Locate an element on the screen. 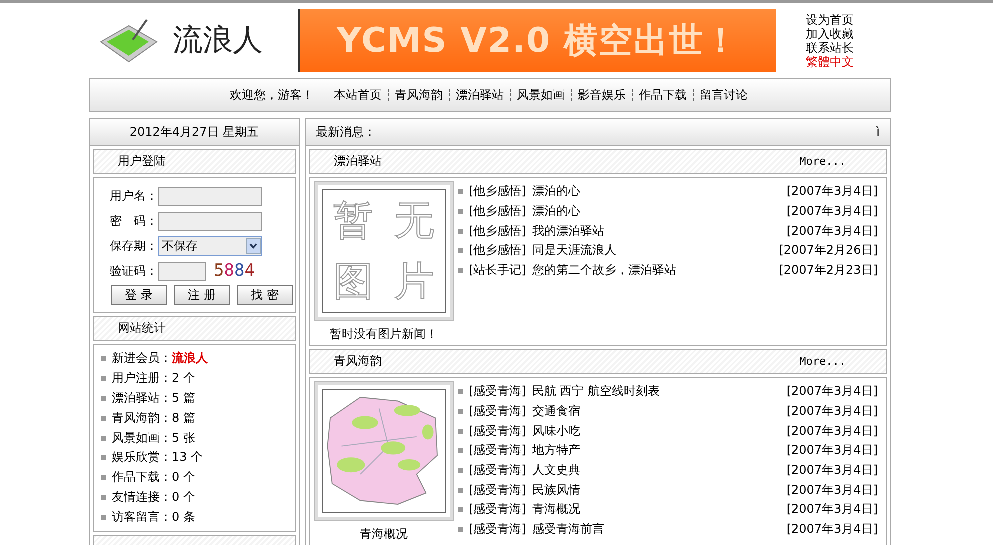 The image size is (993, 545). news-ticker: ì is located at coordinates (878, 132).